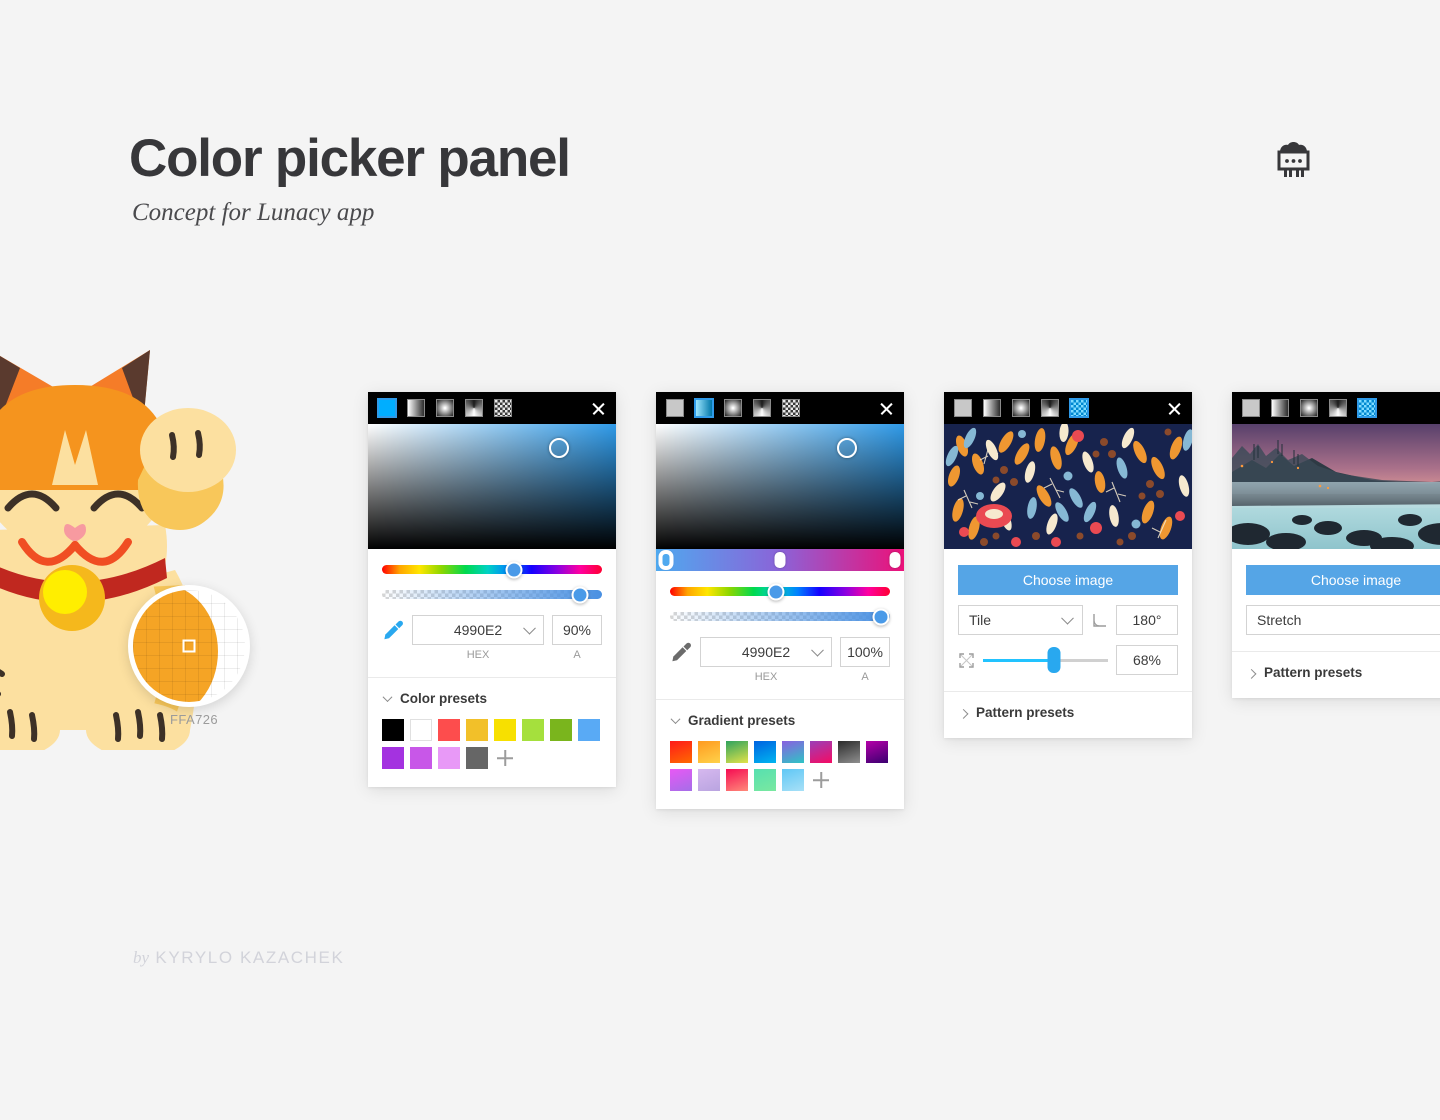  What do you see at coordinates (1293, 159) in the screenshot?
I see `robot-cloud-logo-icon` at bounding box center [1293, 159].